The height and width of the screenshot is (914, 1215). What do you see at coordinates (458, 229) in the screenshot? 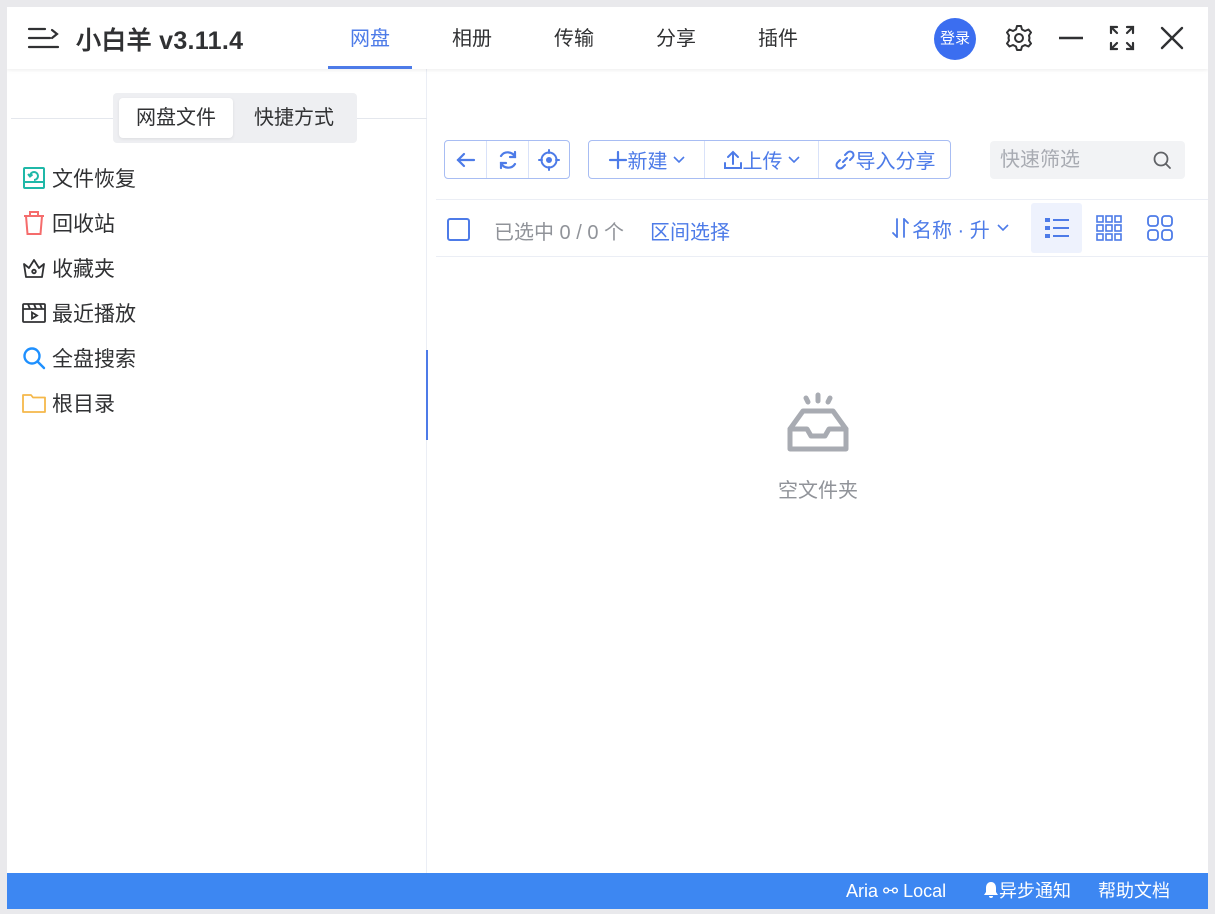
I see `select-all-checkbox` at bounding box center [458, 229].